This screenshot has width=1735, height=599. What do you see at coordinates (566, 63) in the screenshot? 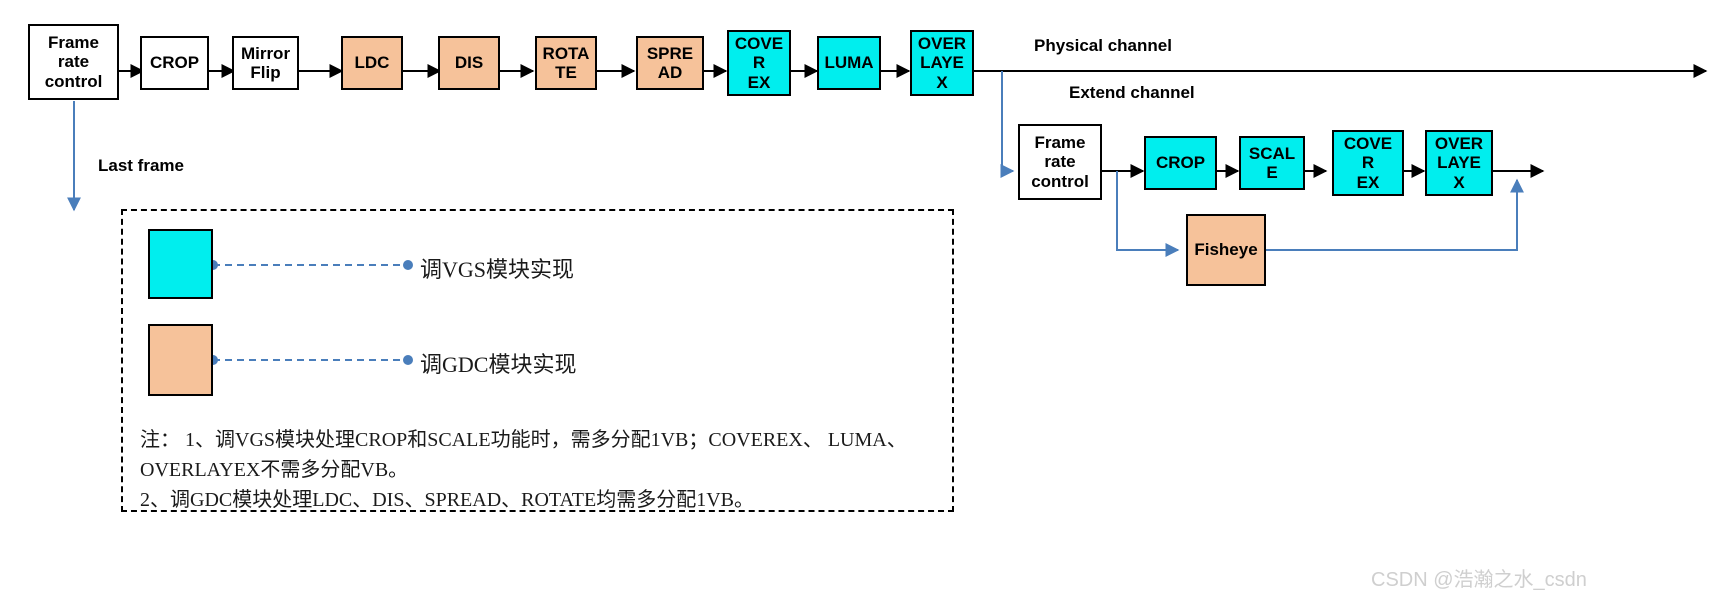
I see `block-rotate: ROTA TE` at bounding box center [566, 63].